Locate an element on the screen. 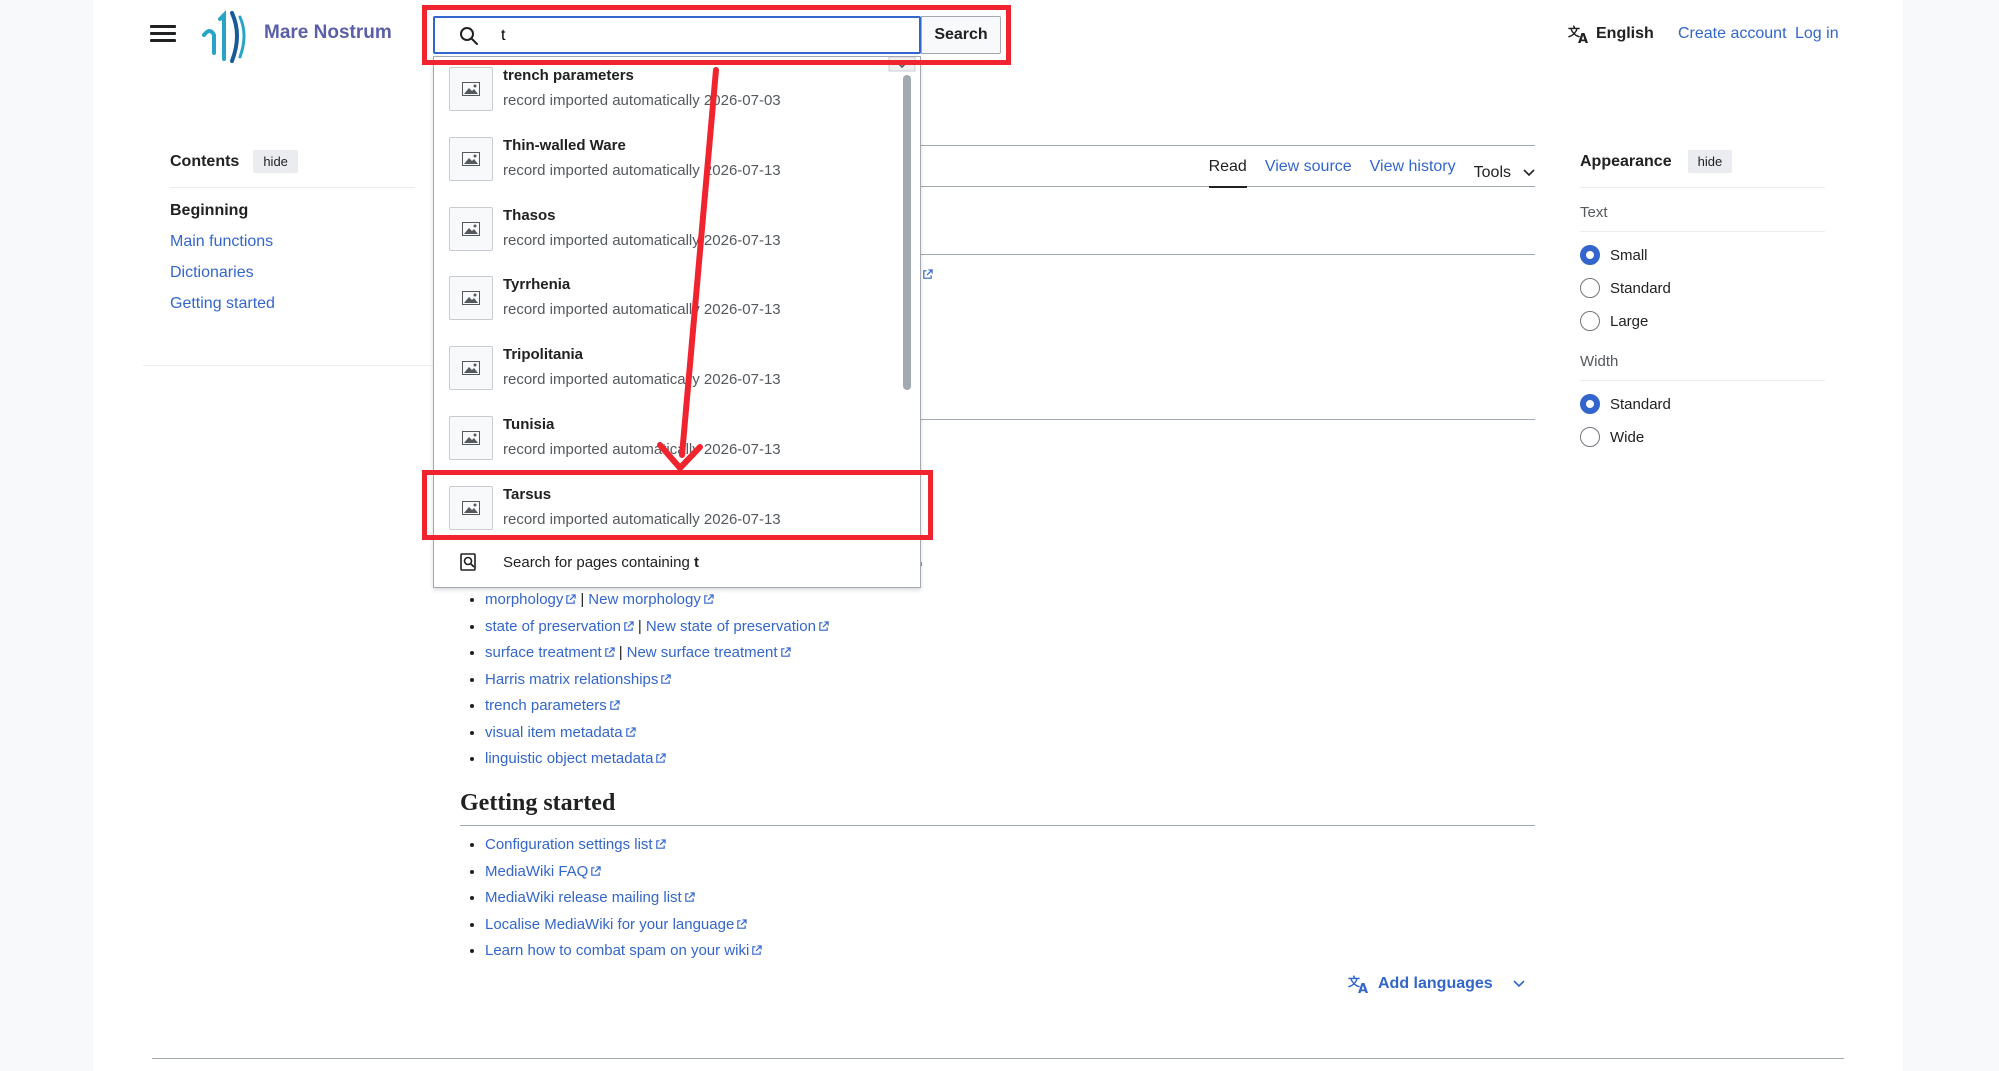  width-wide-option: Wide is located at coordinates (1702, 437).